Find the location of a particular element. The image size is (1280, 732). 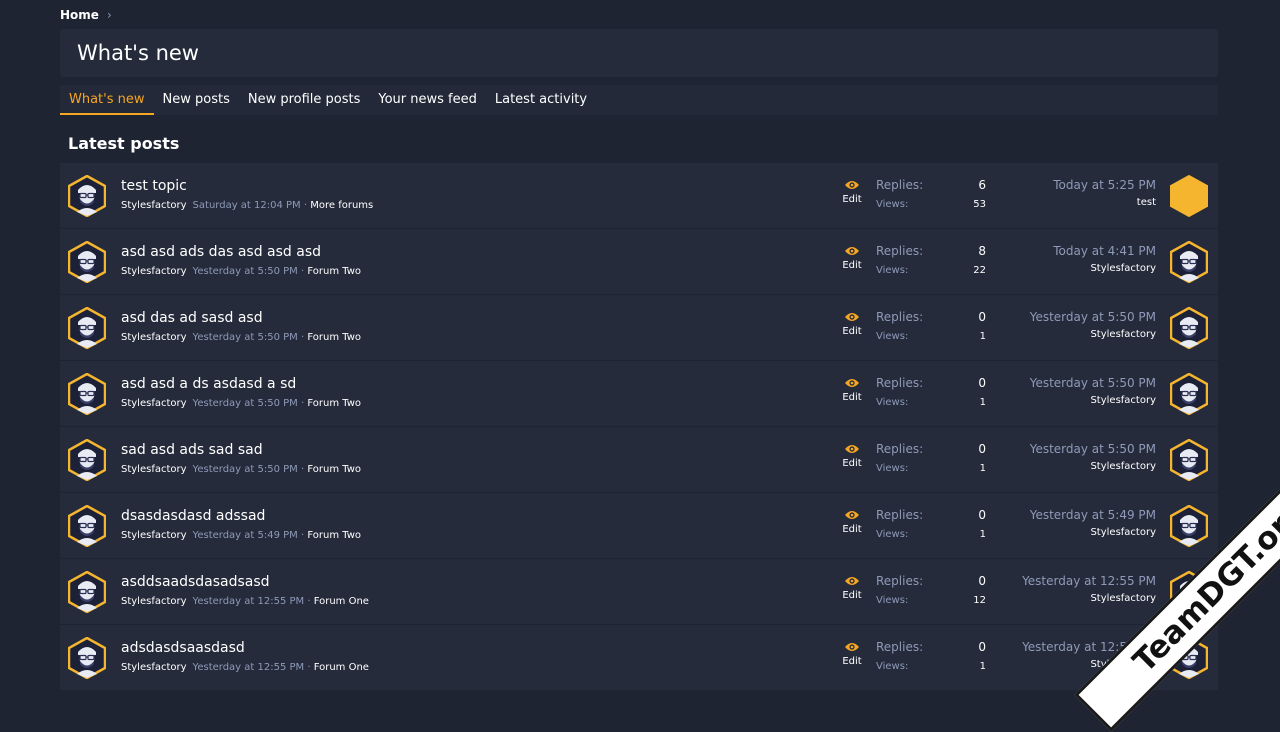

last-post-user-link: test is located at coordinates (1104, 202).